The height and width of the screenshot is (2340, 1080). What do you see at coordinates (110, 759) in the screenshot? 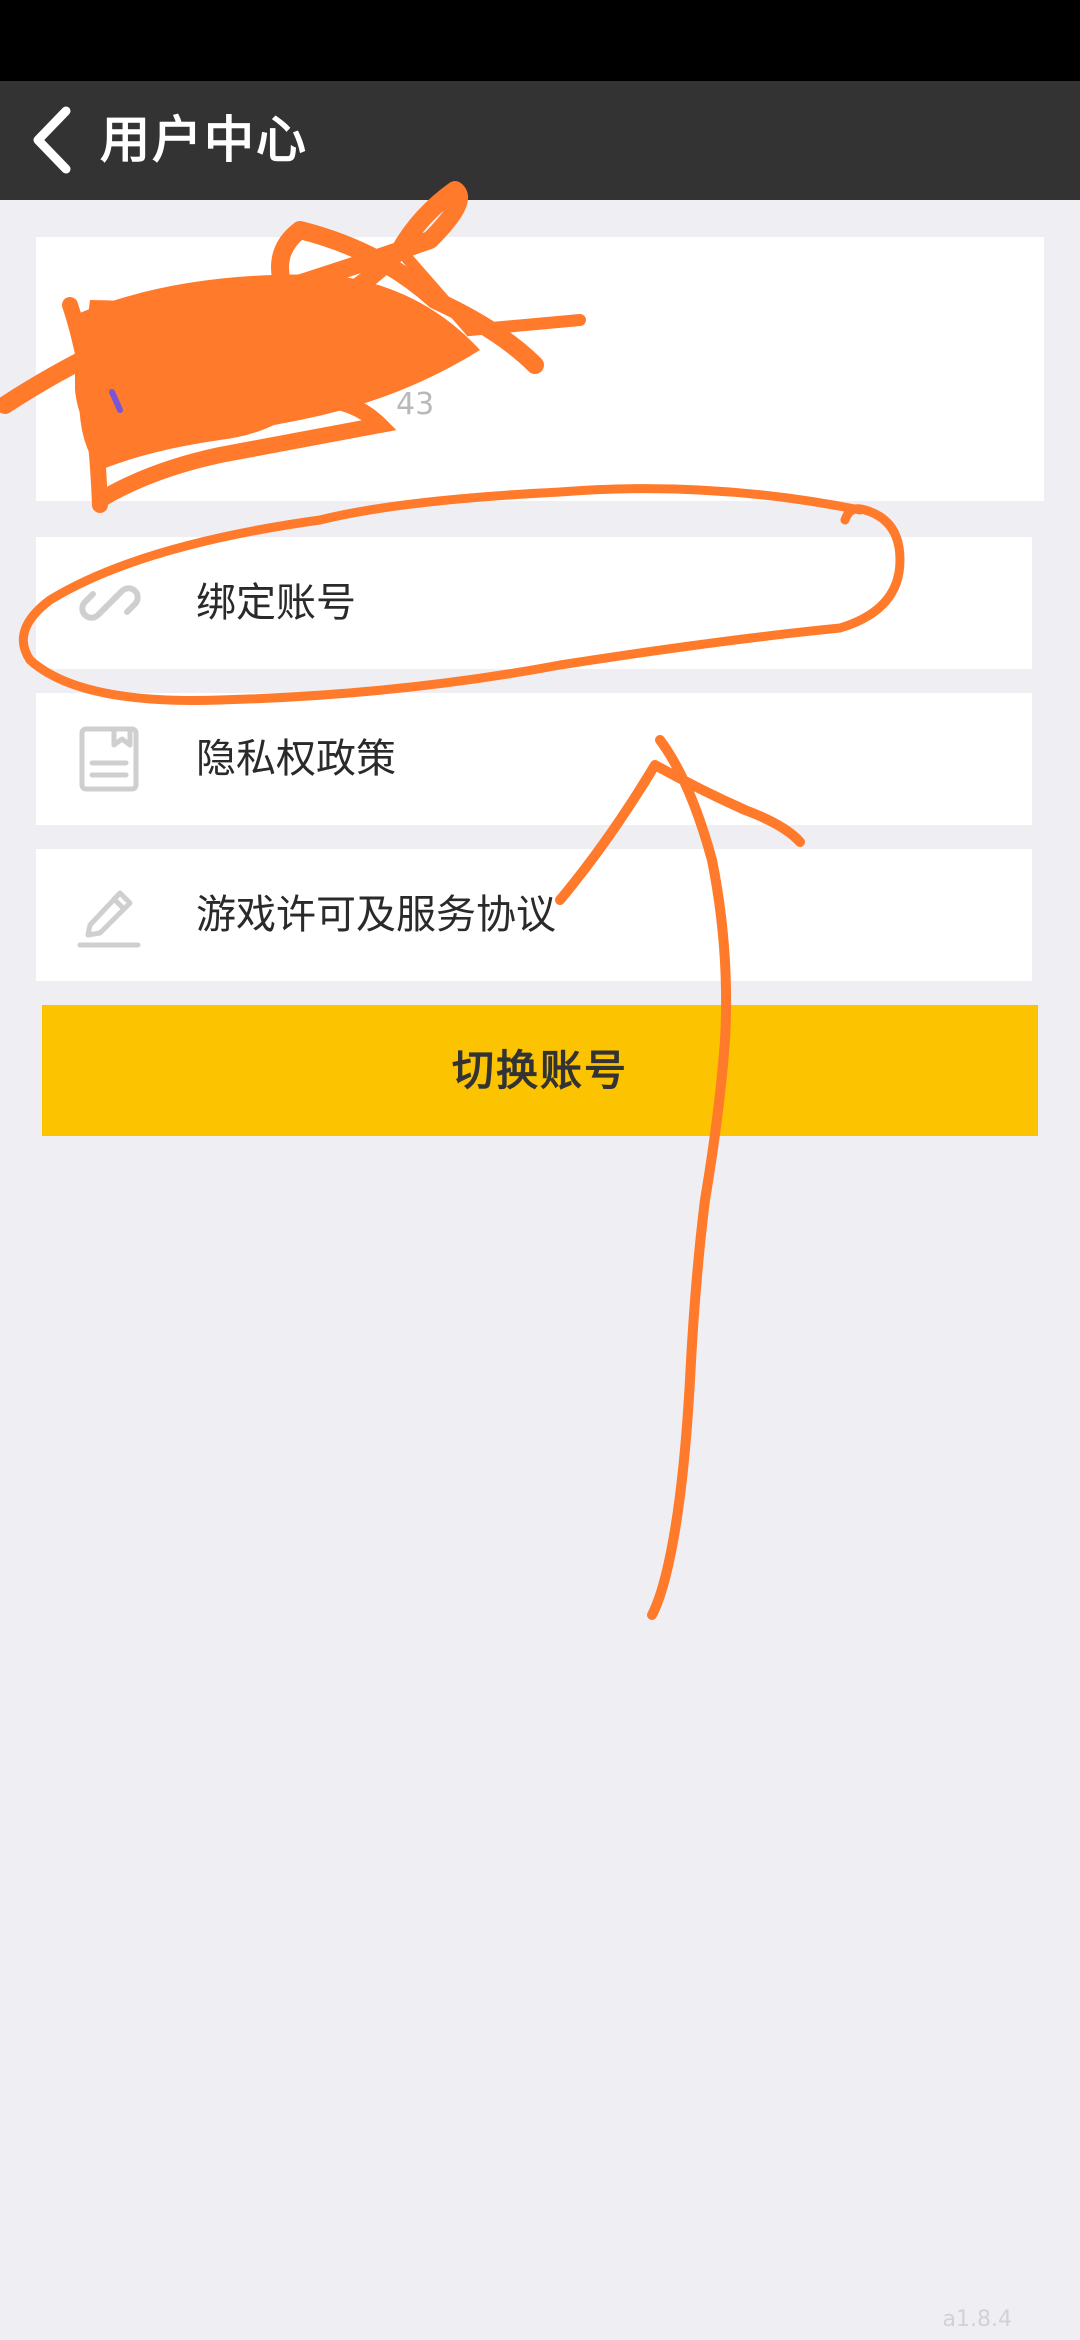
I see `document-icon` at bounding box center [110, 759].